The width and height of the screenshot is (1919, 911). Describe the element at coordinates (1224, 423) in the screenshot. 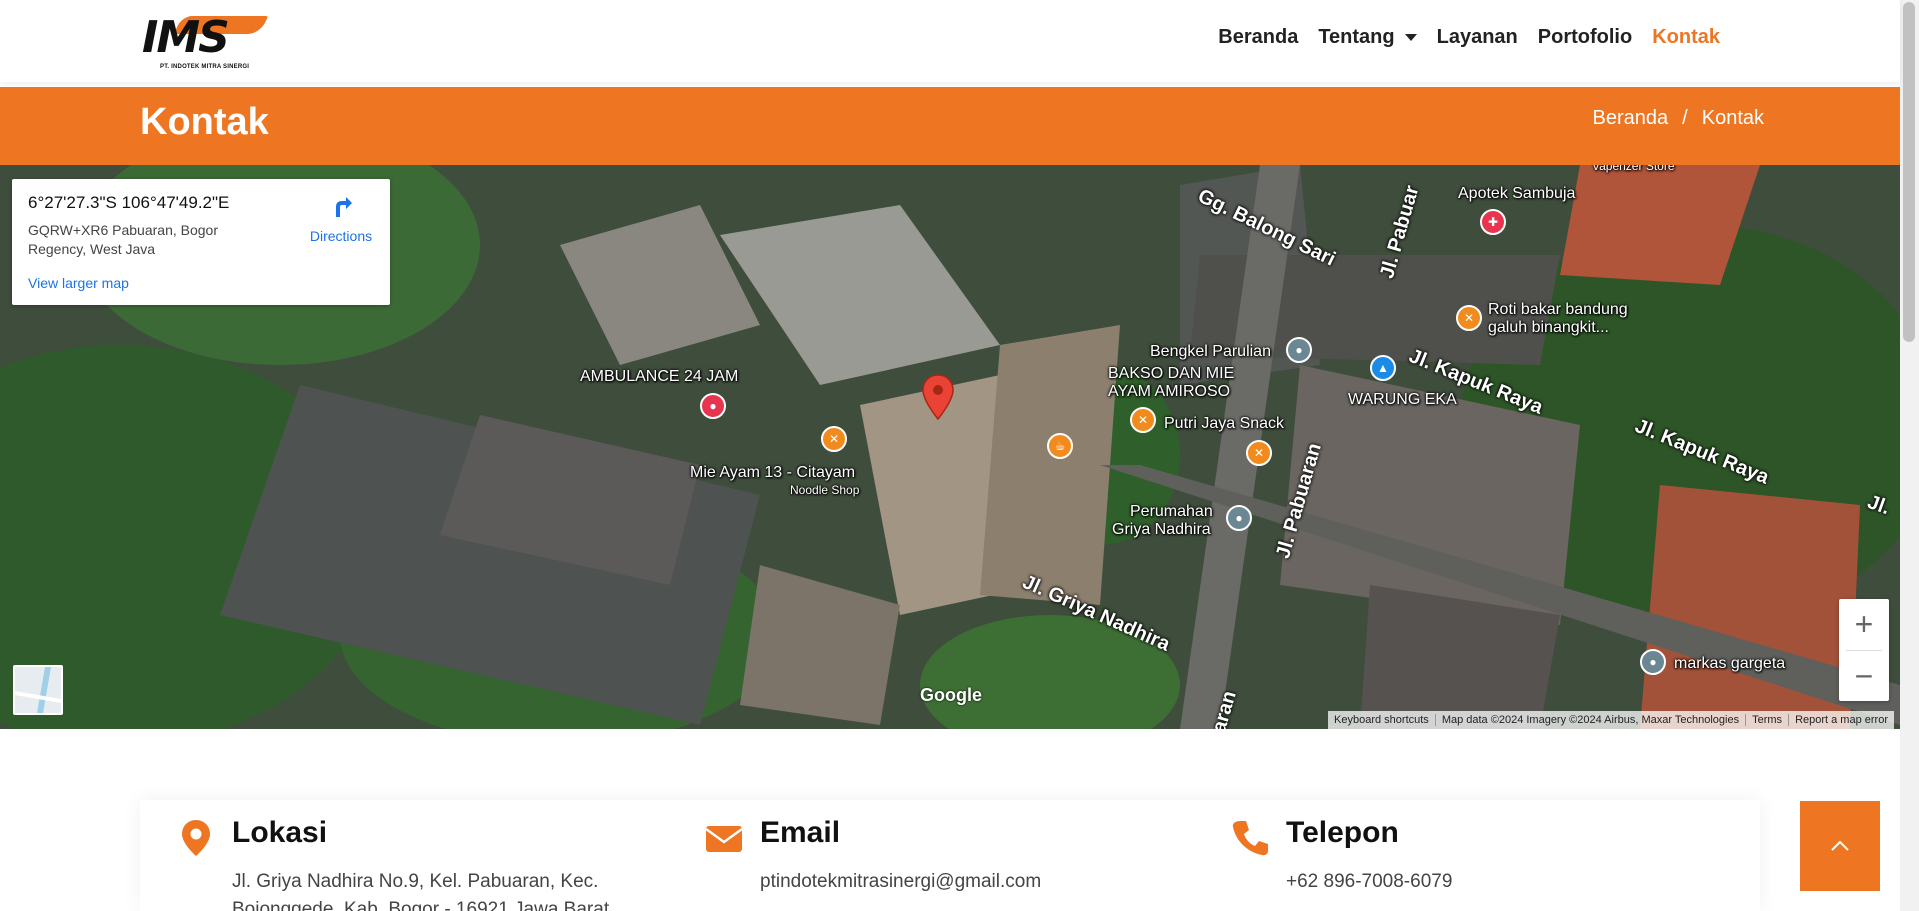

I see `place-label-putri: Putri Jaya Snack` at that location.